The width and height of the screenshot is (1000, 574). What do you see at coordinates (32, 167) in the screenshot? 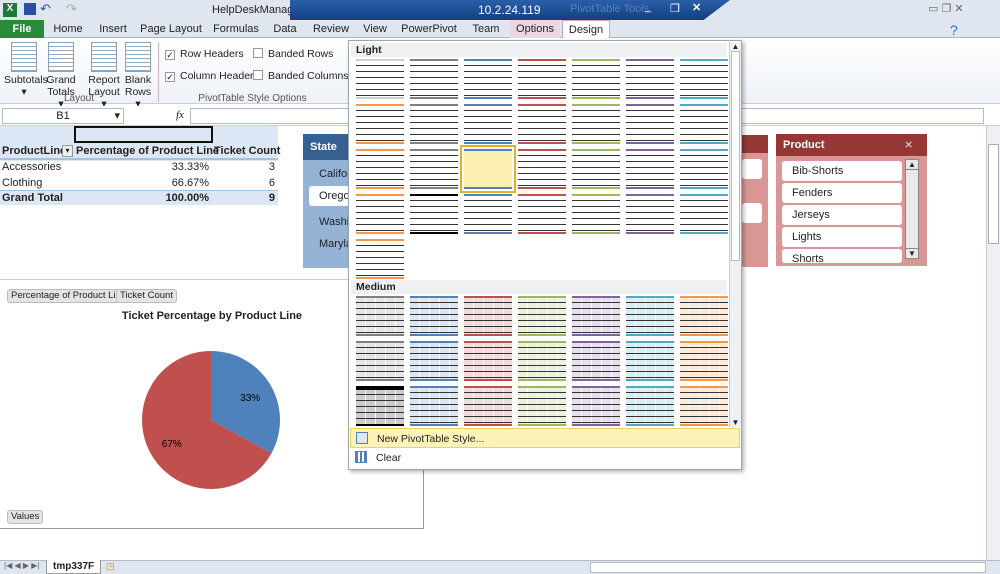
I see `row-label: Accessories` at bounding box center [32, 167].